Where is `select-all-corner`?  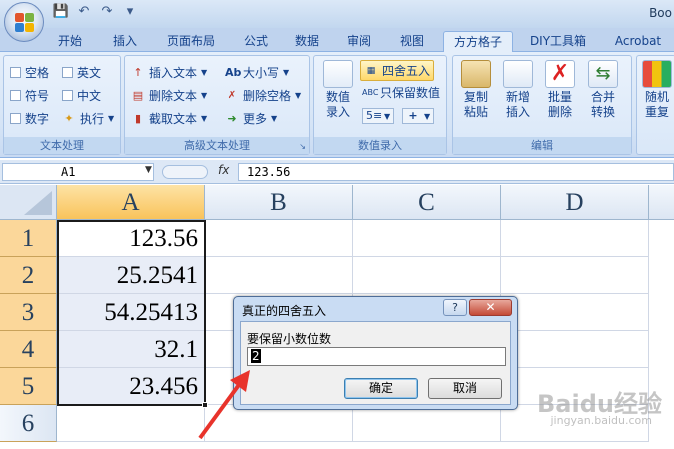 select-all-corner is located at coordinates (28, 202).